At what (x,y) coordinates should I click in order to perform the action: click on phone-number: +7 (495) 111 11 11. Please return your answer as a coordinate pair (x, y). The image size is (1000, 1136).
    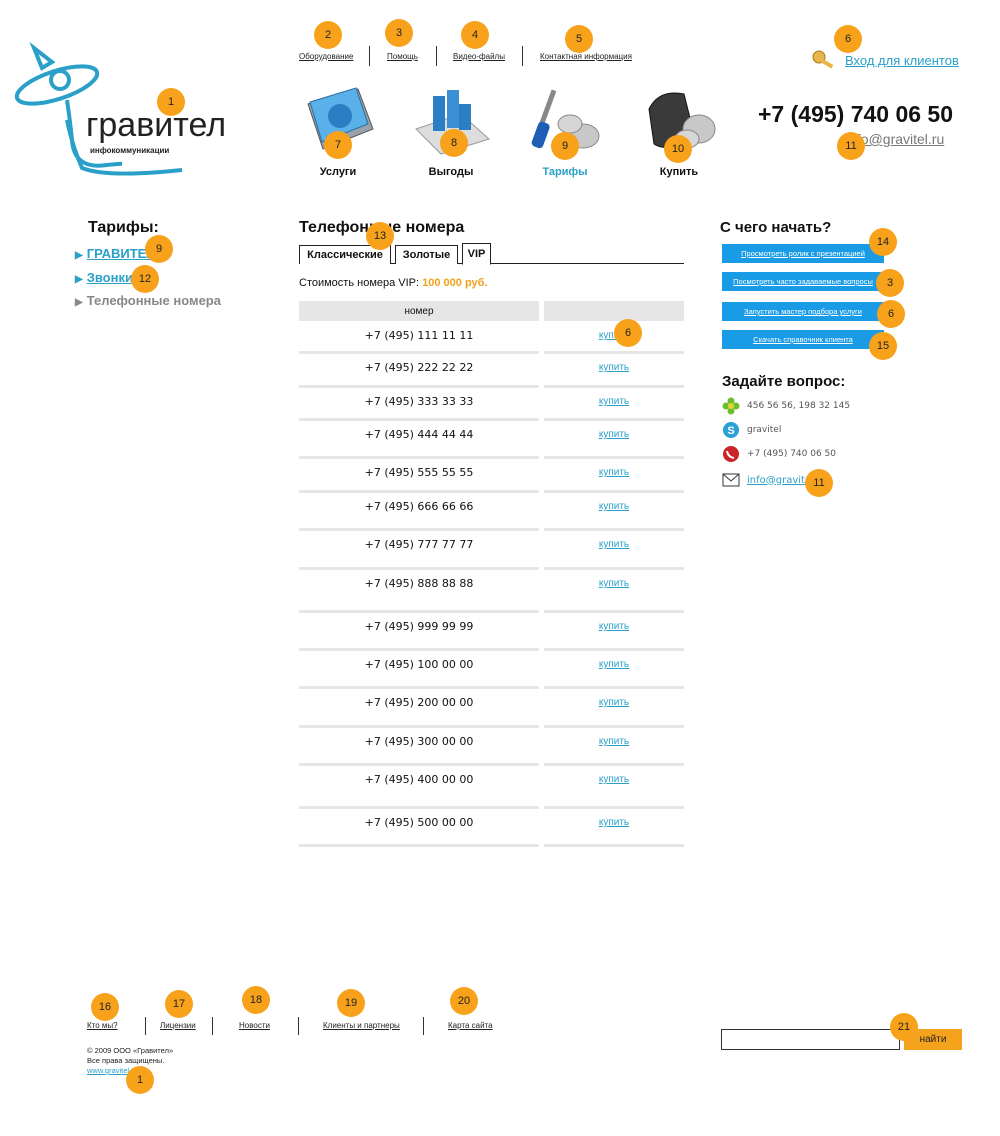
    Looking at the image, I should click on (419, 335).